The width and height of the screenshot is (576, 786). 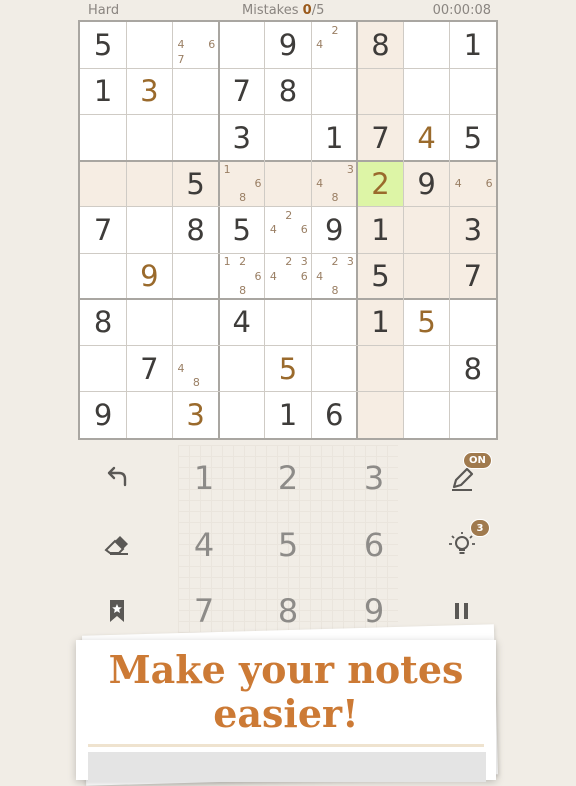 I want to click on bookmark-button, so click(x=117, y=611).